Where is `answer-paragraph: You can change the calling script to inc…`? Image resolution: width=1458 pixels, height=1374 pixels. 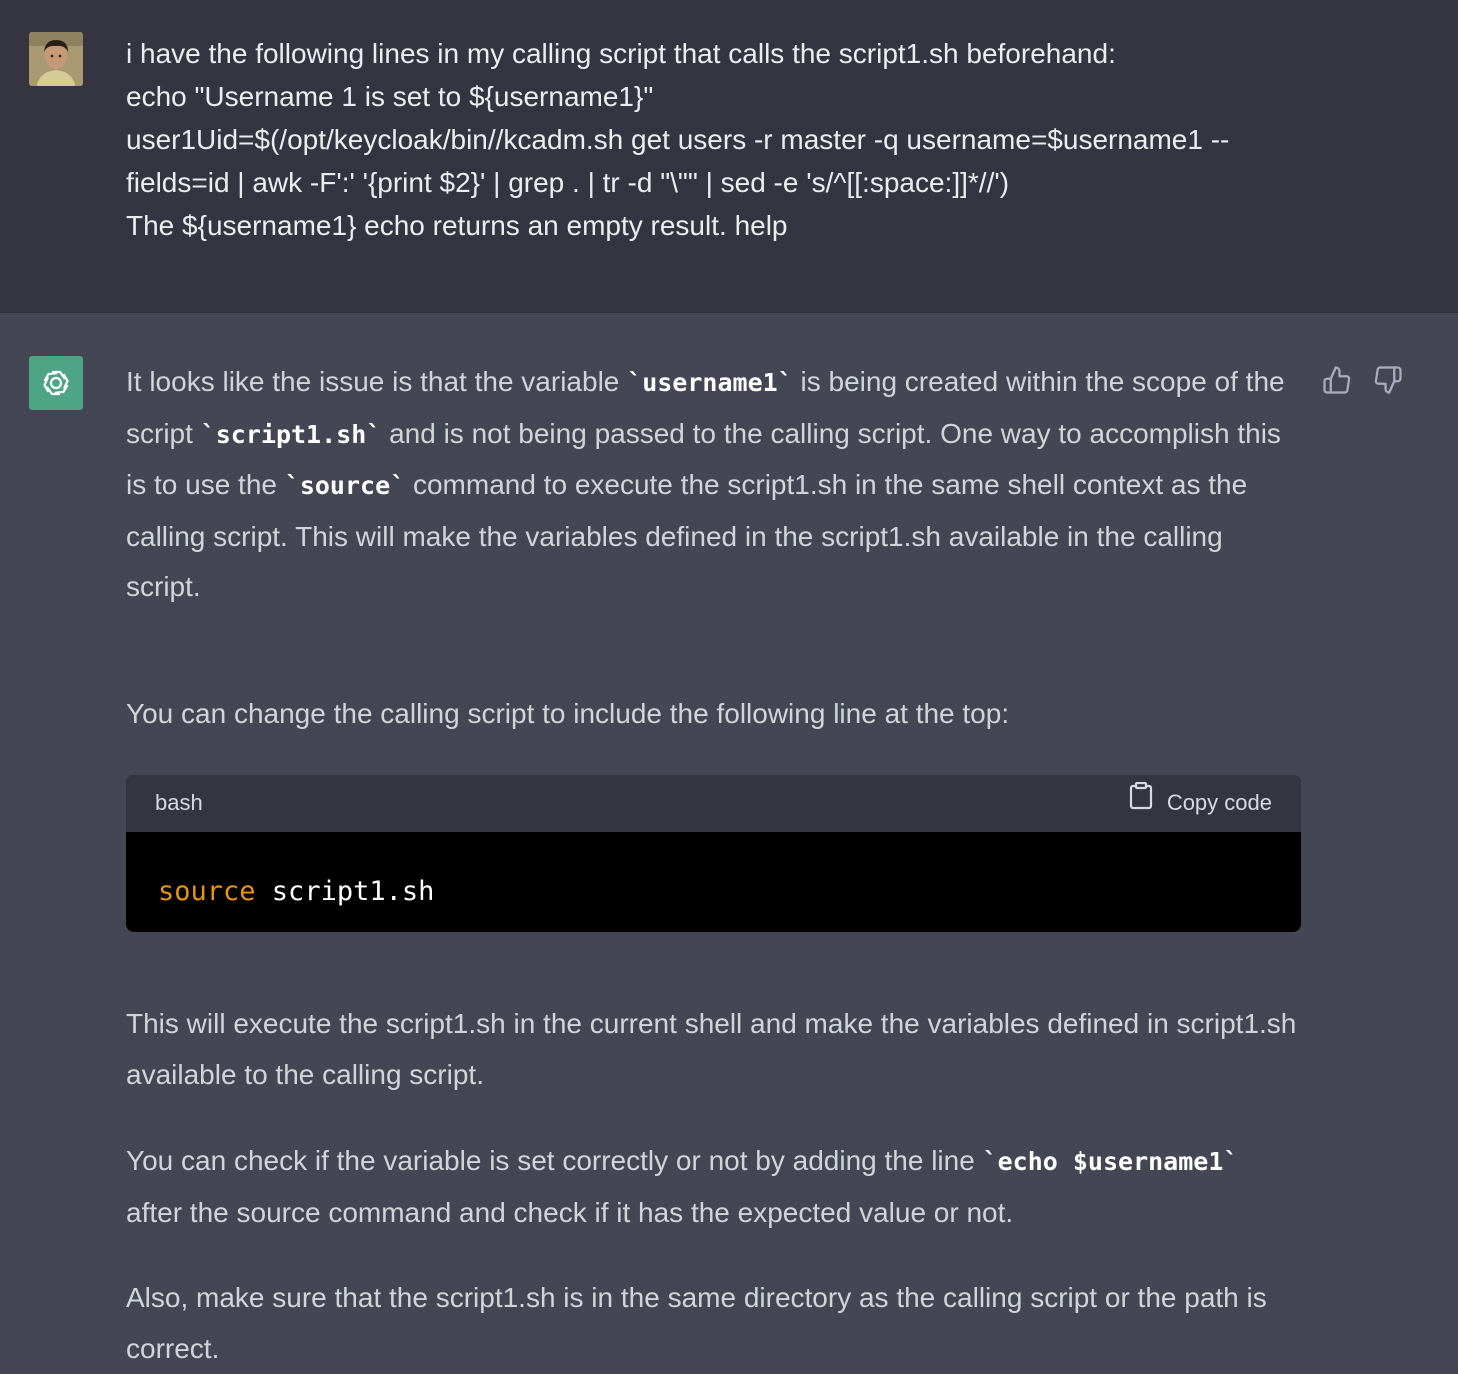
answer-paragraph: You can change the calling script to inc… is located at coordinates (568, 713).